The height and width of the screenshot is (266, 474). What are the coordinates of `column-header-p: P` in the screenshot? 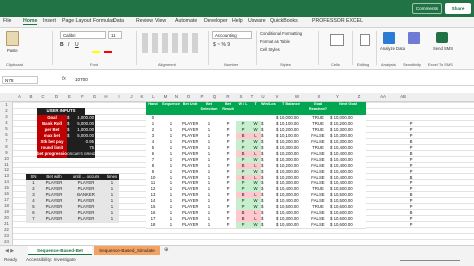 It's located at (202, 96).